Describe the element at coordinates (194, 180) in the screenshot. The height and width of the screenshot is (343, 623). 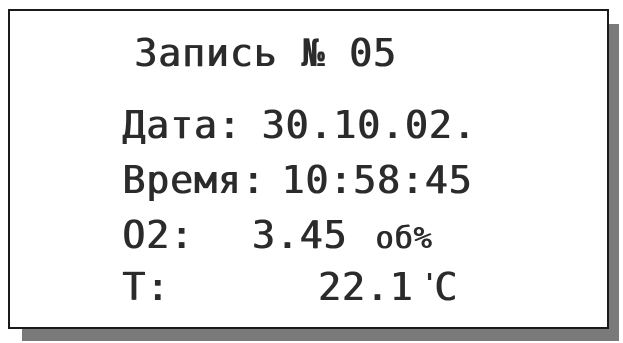
I see `time-label: Время:` at that location.